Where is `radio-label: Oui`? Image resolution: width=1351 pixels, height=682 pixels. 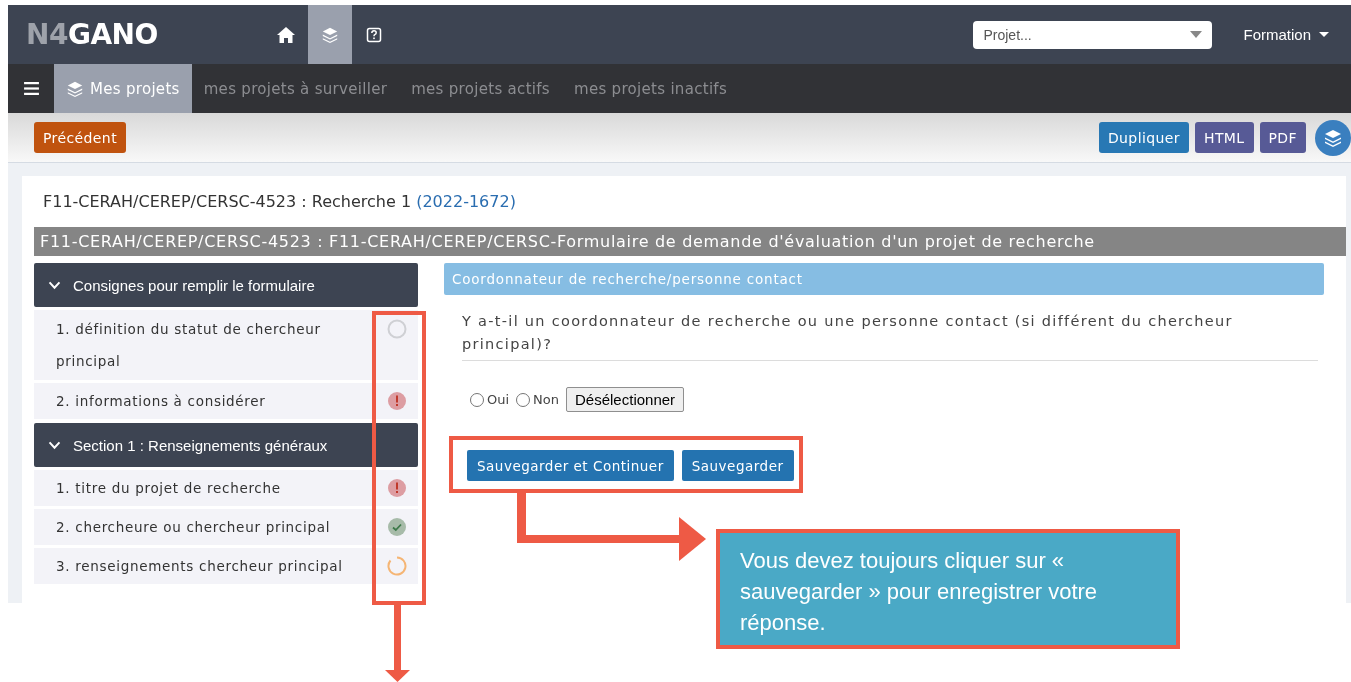
radio-label: Oui is located at coordinates (498, 399).